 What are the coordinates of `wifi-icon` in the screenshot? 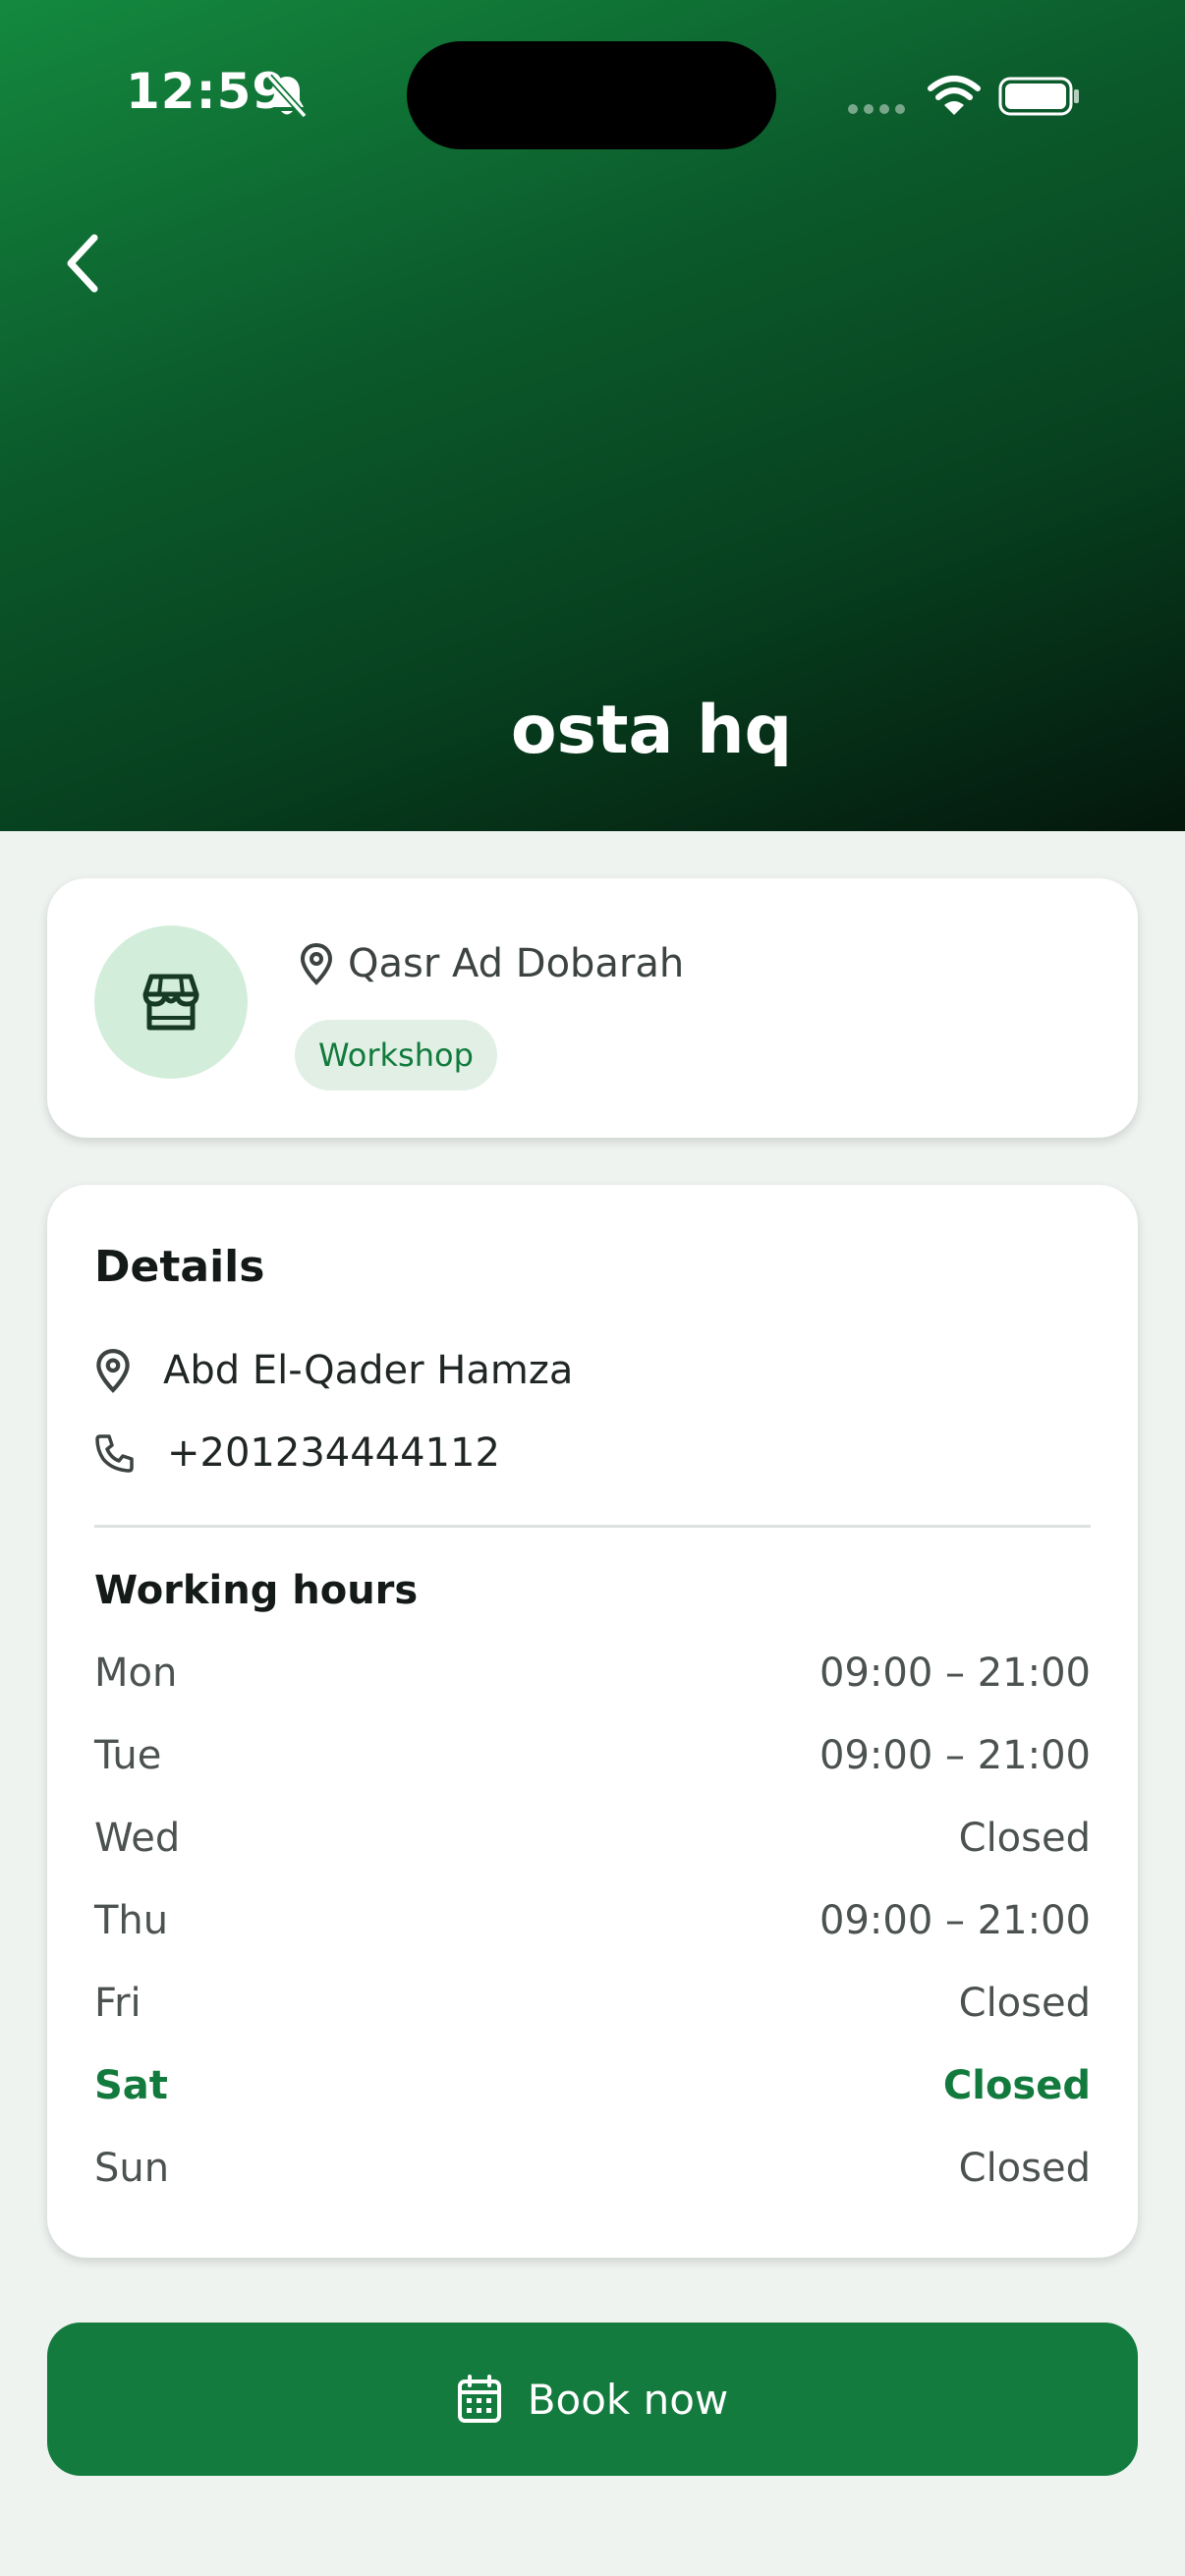 It's located at (955, 95).